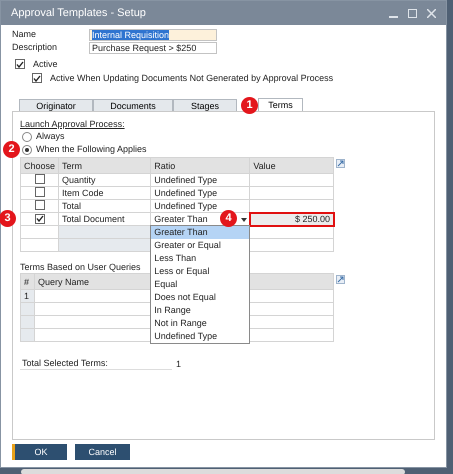  What do you see at coordinates (228, 218) in the screenshot?
I see `callout-marker: 4` at bounding box center [228, 218].